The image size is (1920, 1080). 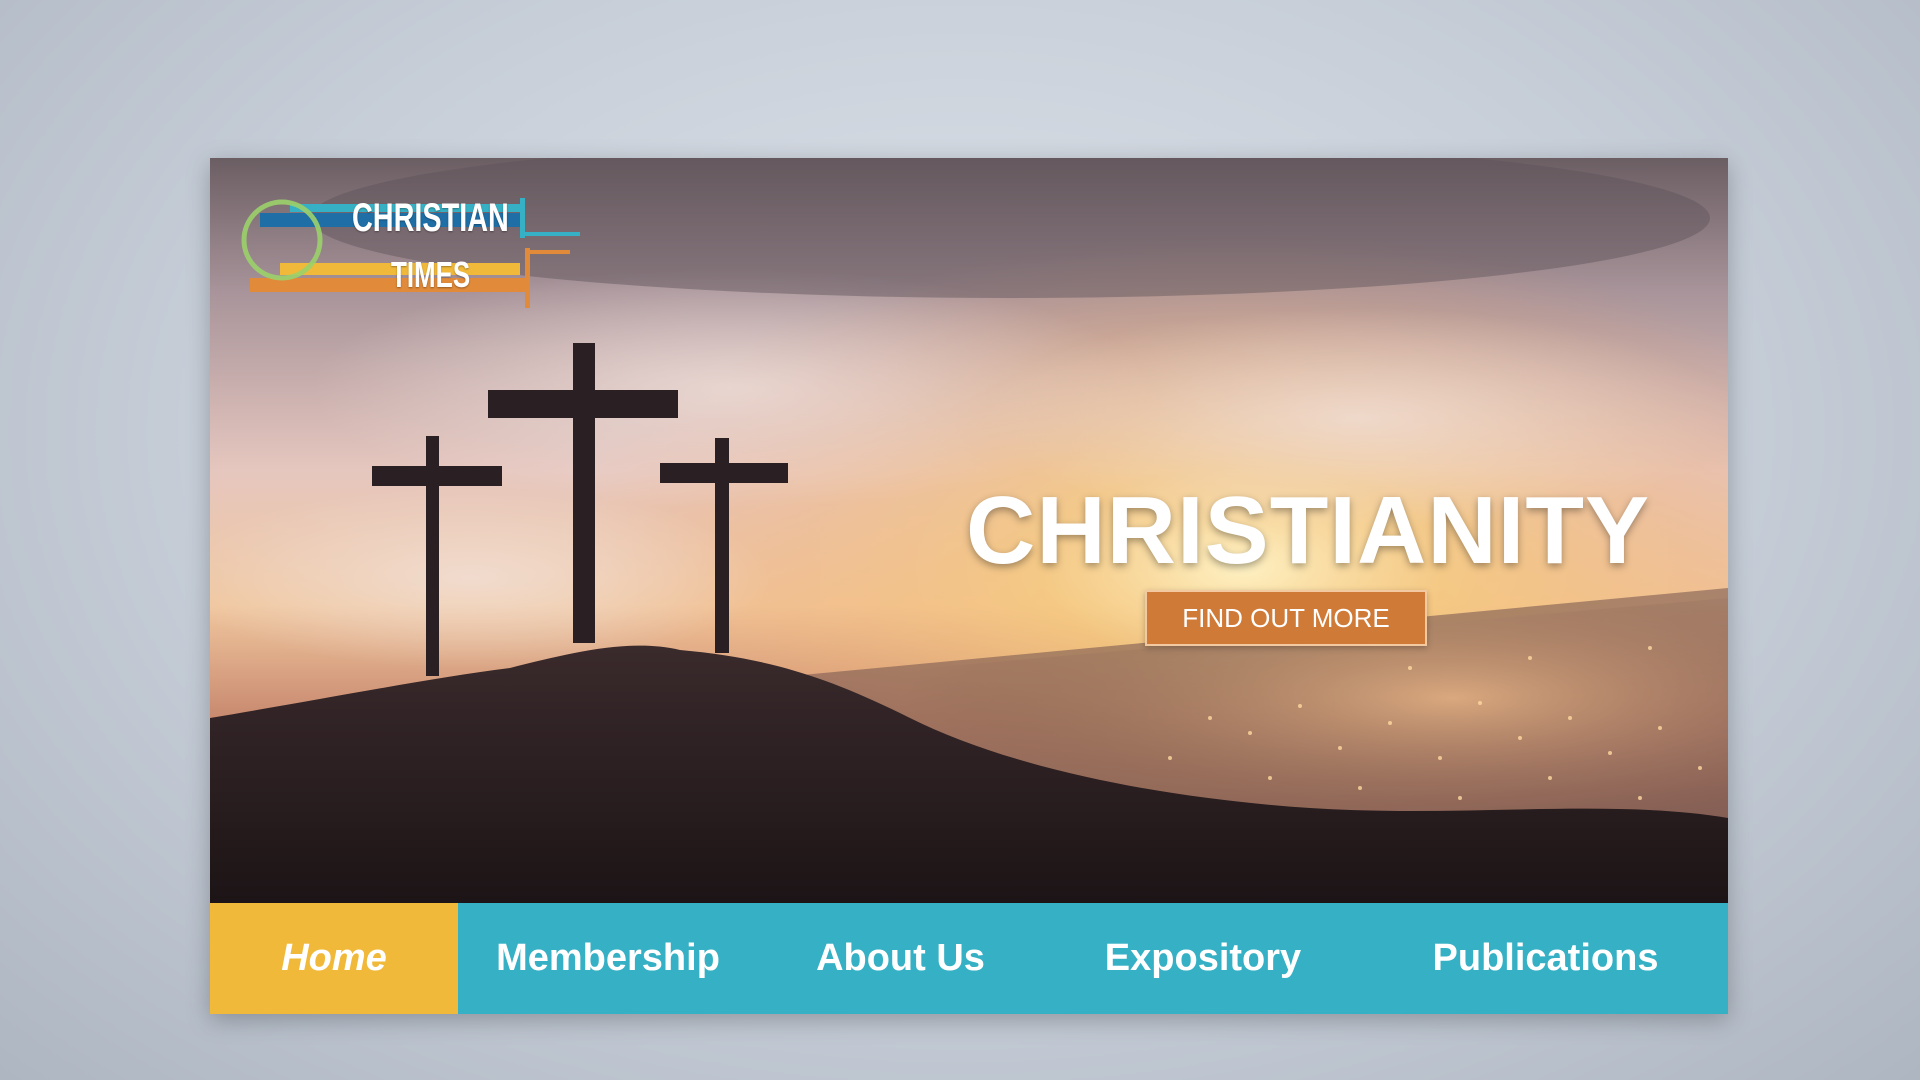 What do you see at coordinates (900, 958) in the screenshot?
I see `nav-item-about-us: About Us` at bounding box center [900, 958].